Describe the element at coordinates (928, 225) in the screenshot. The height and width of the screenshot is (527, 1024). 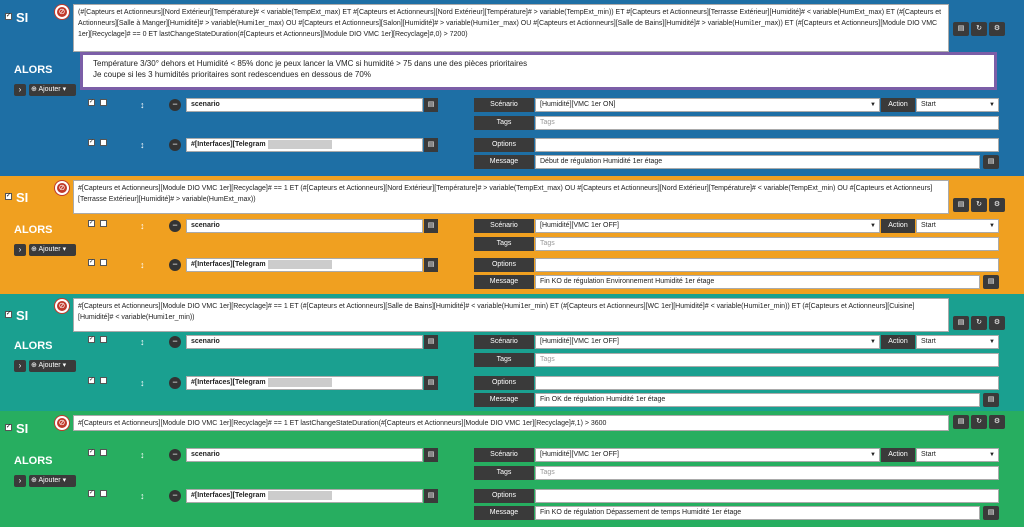
I see `action-value: Start` at that location.